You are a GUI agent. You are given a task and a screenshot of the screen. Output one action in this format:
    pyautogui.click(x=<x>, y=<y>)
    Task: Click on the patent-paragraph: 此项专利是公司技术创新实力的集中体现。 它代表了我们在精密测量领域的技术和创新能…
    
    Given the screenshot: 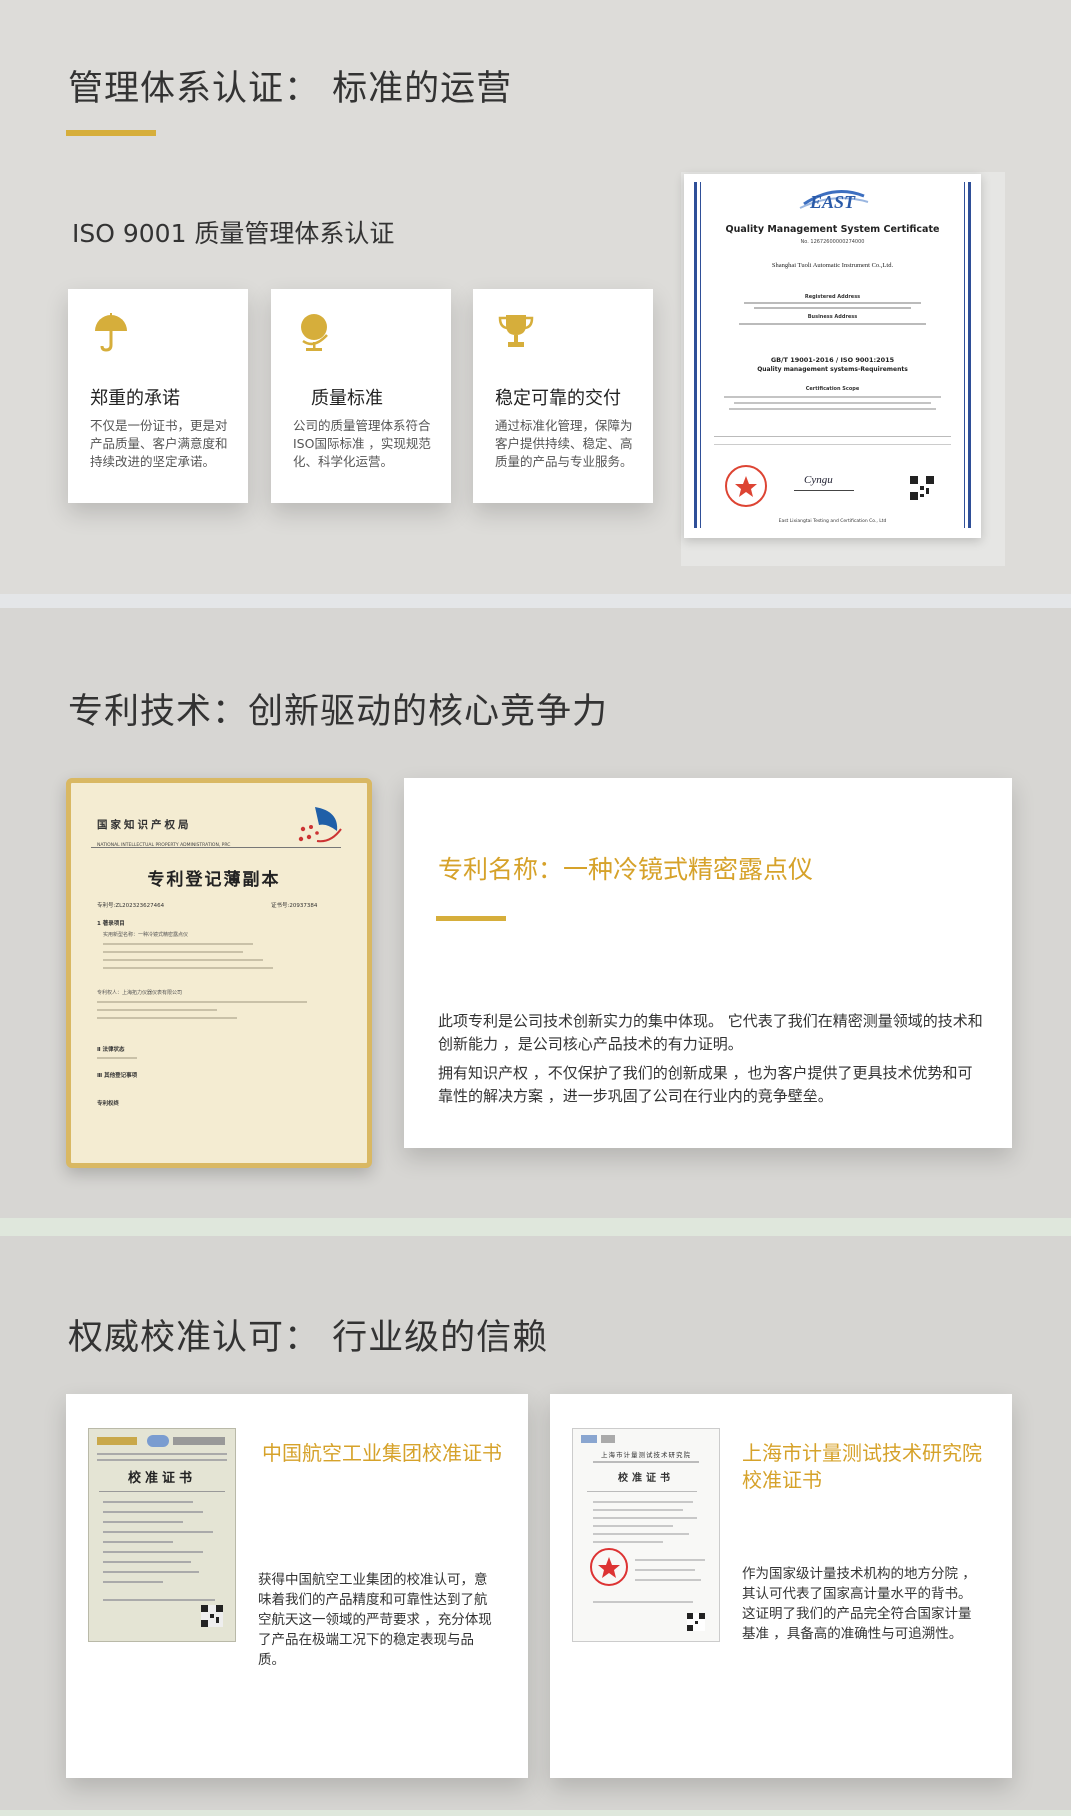 What is the action you would take?
    pyautogui.click(x=710, y=1032)
    